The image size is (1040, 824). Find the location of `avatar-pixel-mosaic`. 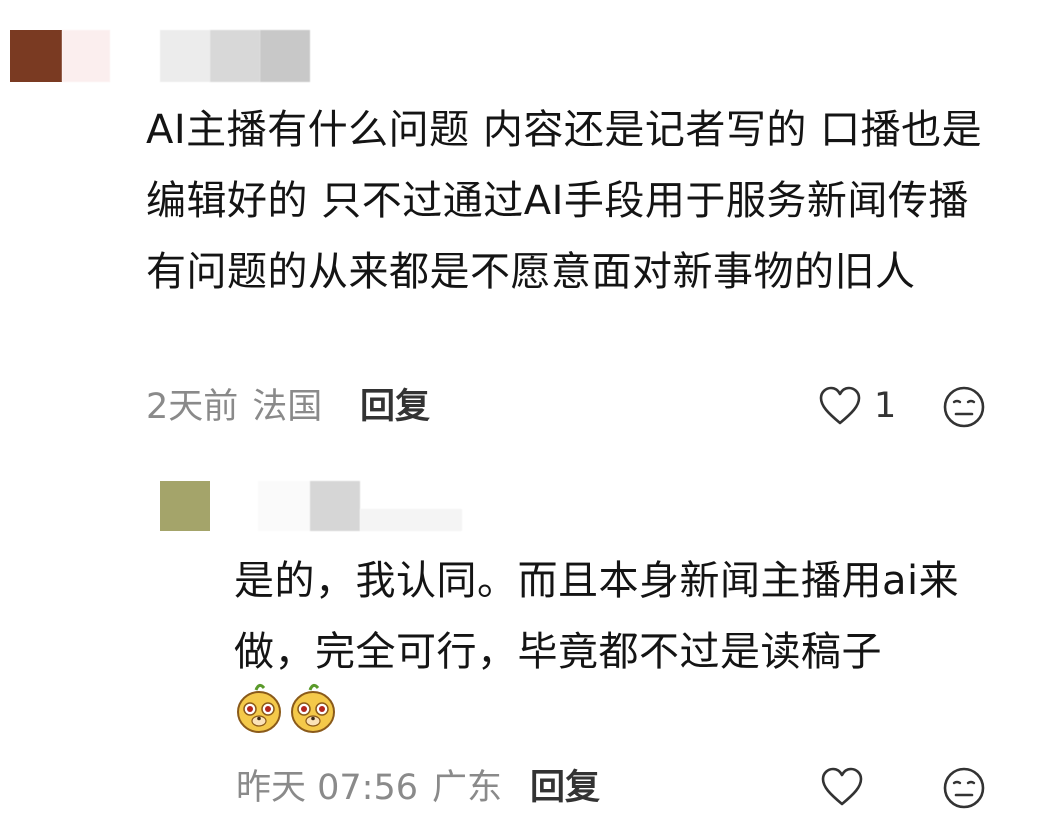

avatar-pixel-mosaic is located at coordinates (86, 56).